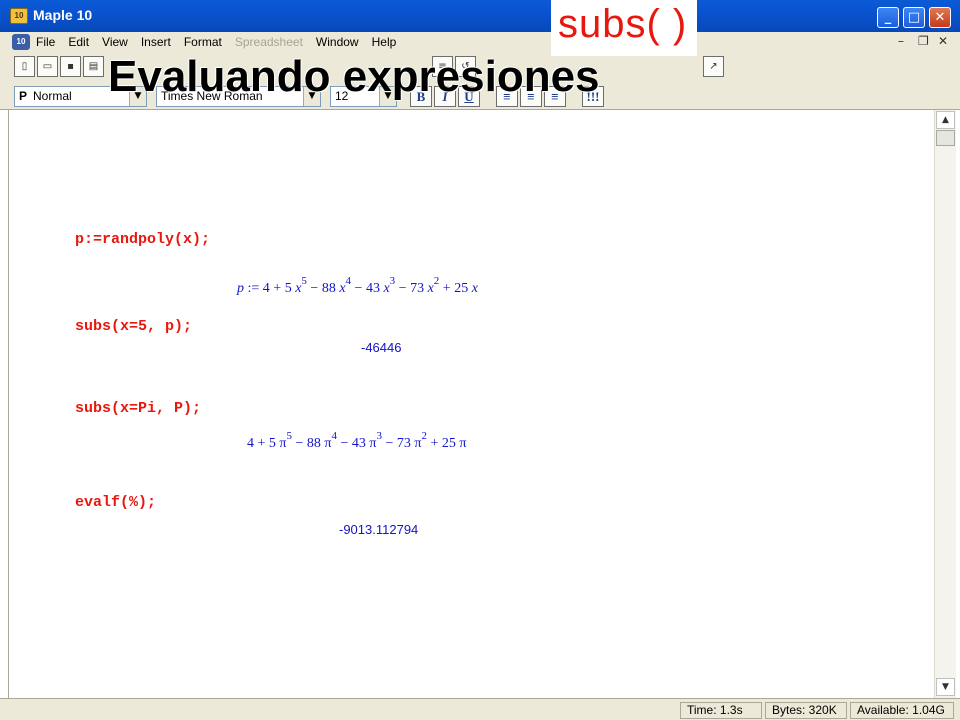 The height and width of the screenshot is (720, 960). I want to click on output-number-2: -9013.112794, so click(379, 529).